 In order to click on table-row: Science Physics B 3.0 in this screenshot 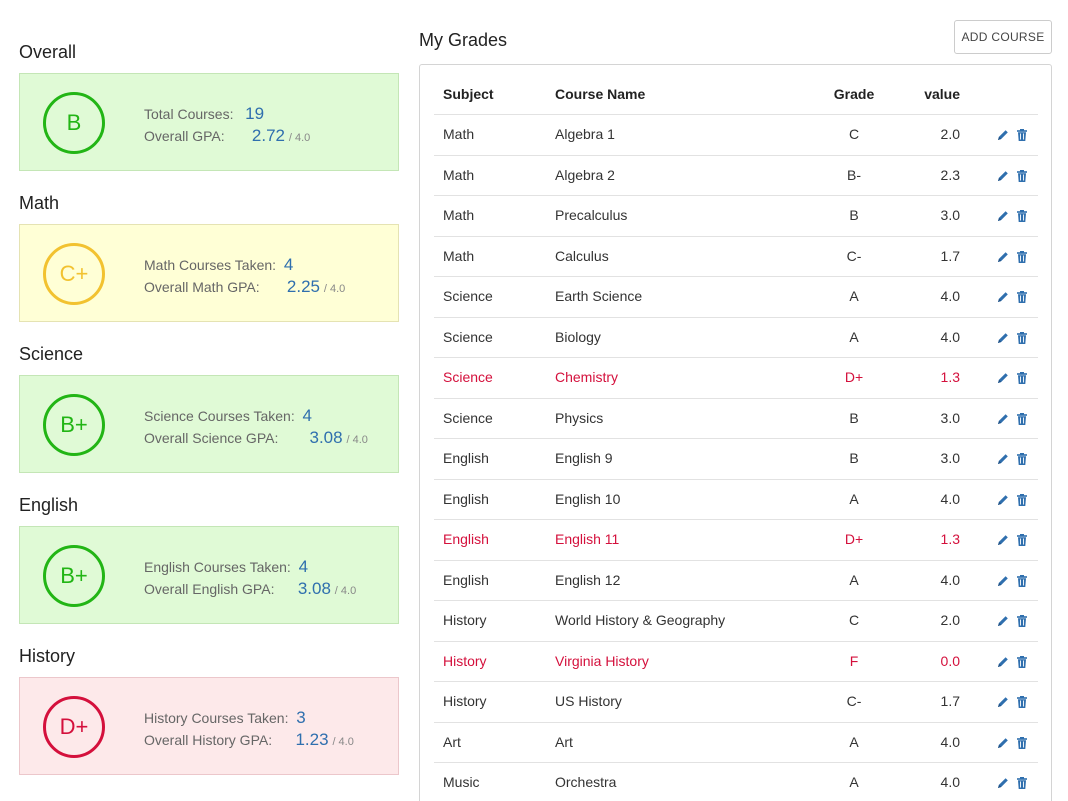, I will do `click(736, 419)`.